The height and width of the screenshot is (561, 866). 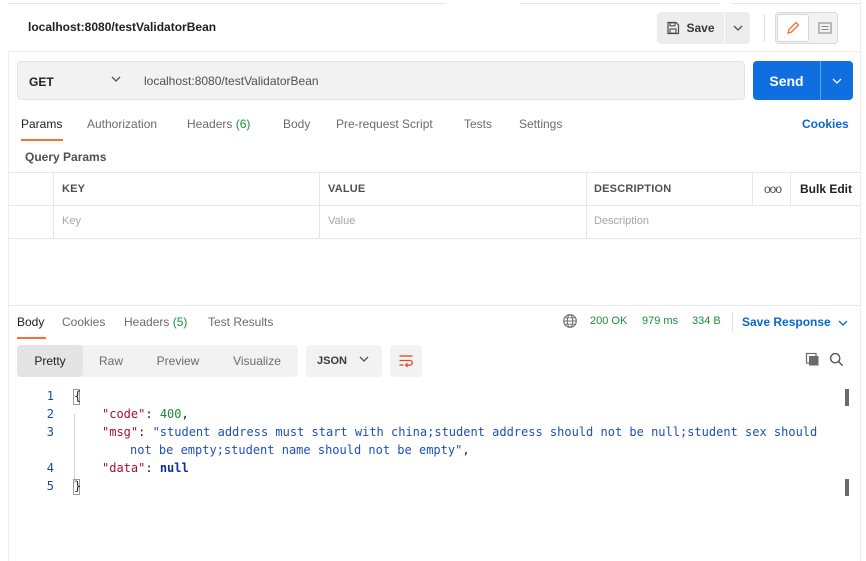 I want to click on edit-mode-button, so click(x=793, y=28).